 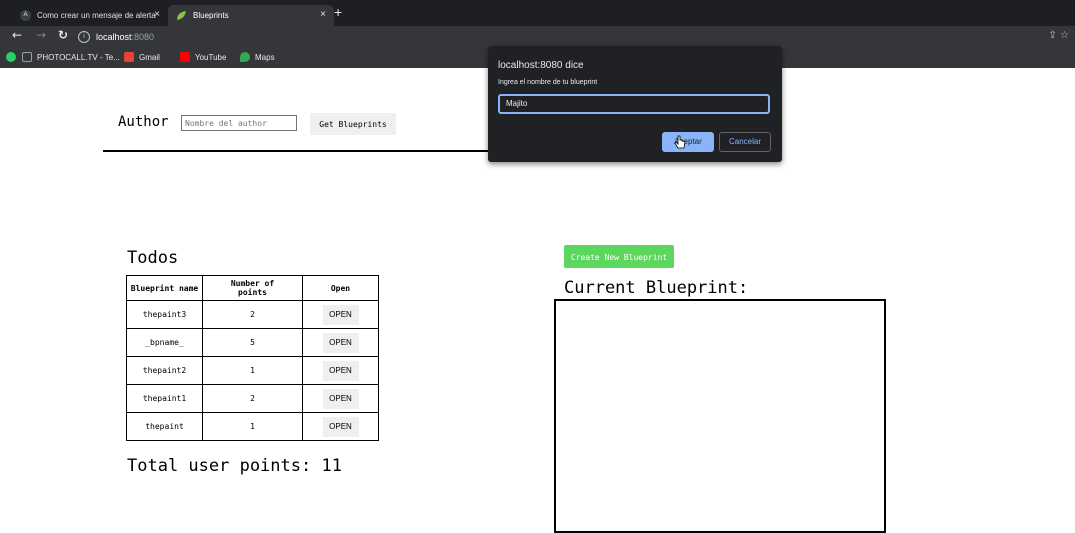 I want to click on bookmark-maps: Maps, so click(x=257, y=57).